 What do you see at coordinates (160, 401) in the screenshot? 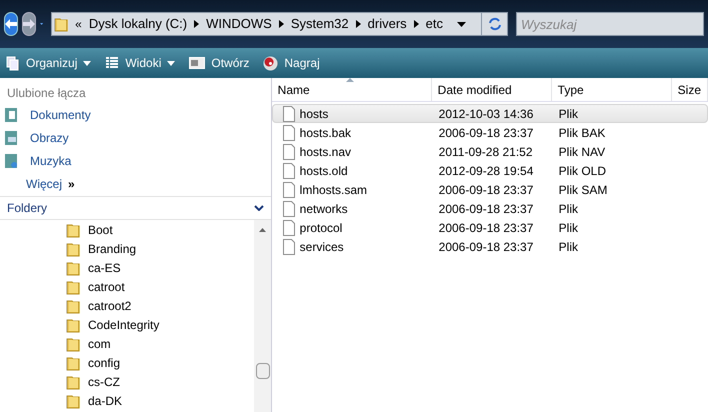
I see `folder-item: da-DK` at bounding box center [160, 401].